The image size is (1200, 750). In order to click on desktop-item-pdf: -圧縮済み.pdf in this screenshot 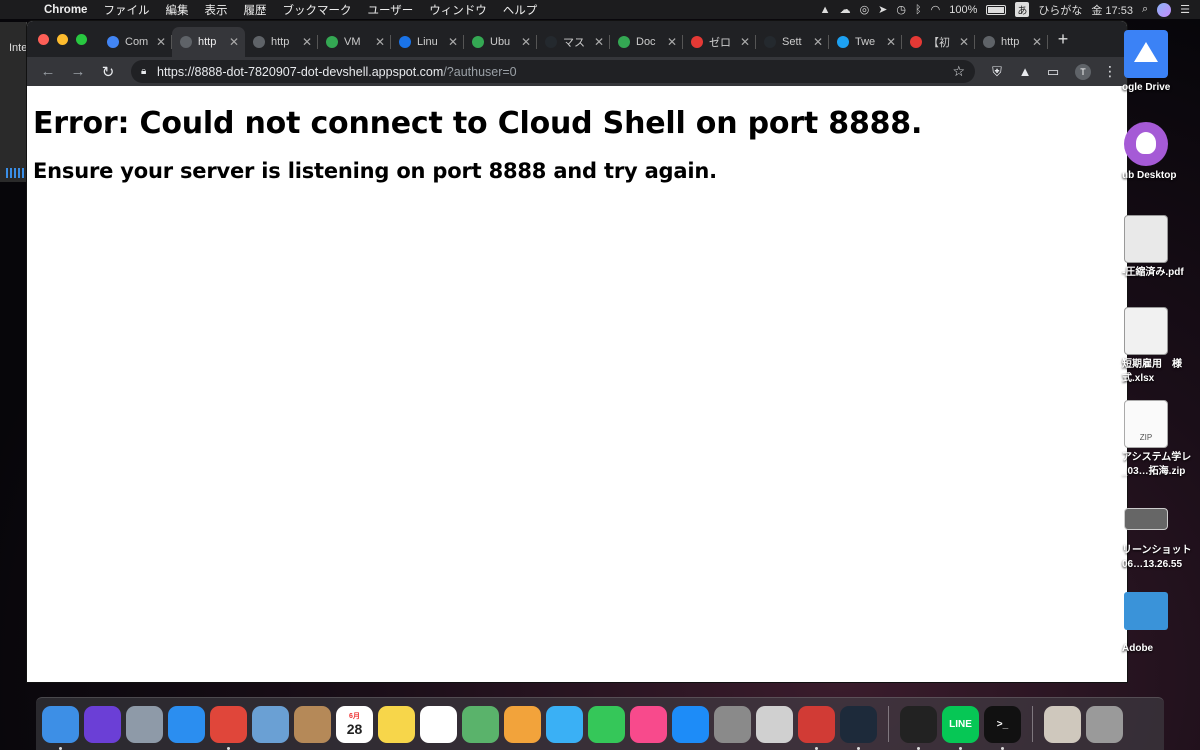, I will do `click(1155, 247)`.